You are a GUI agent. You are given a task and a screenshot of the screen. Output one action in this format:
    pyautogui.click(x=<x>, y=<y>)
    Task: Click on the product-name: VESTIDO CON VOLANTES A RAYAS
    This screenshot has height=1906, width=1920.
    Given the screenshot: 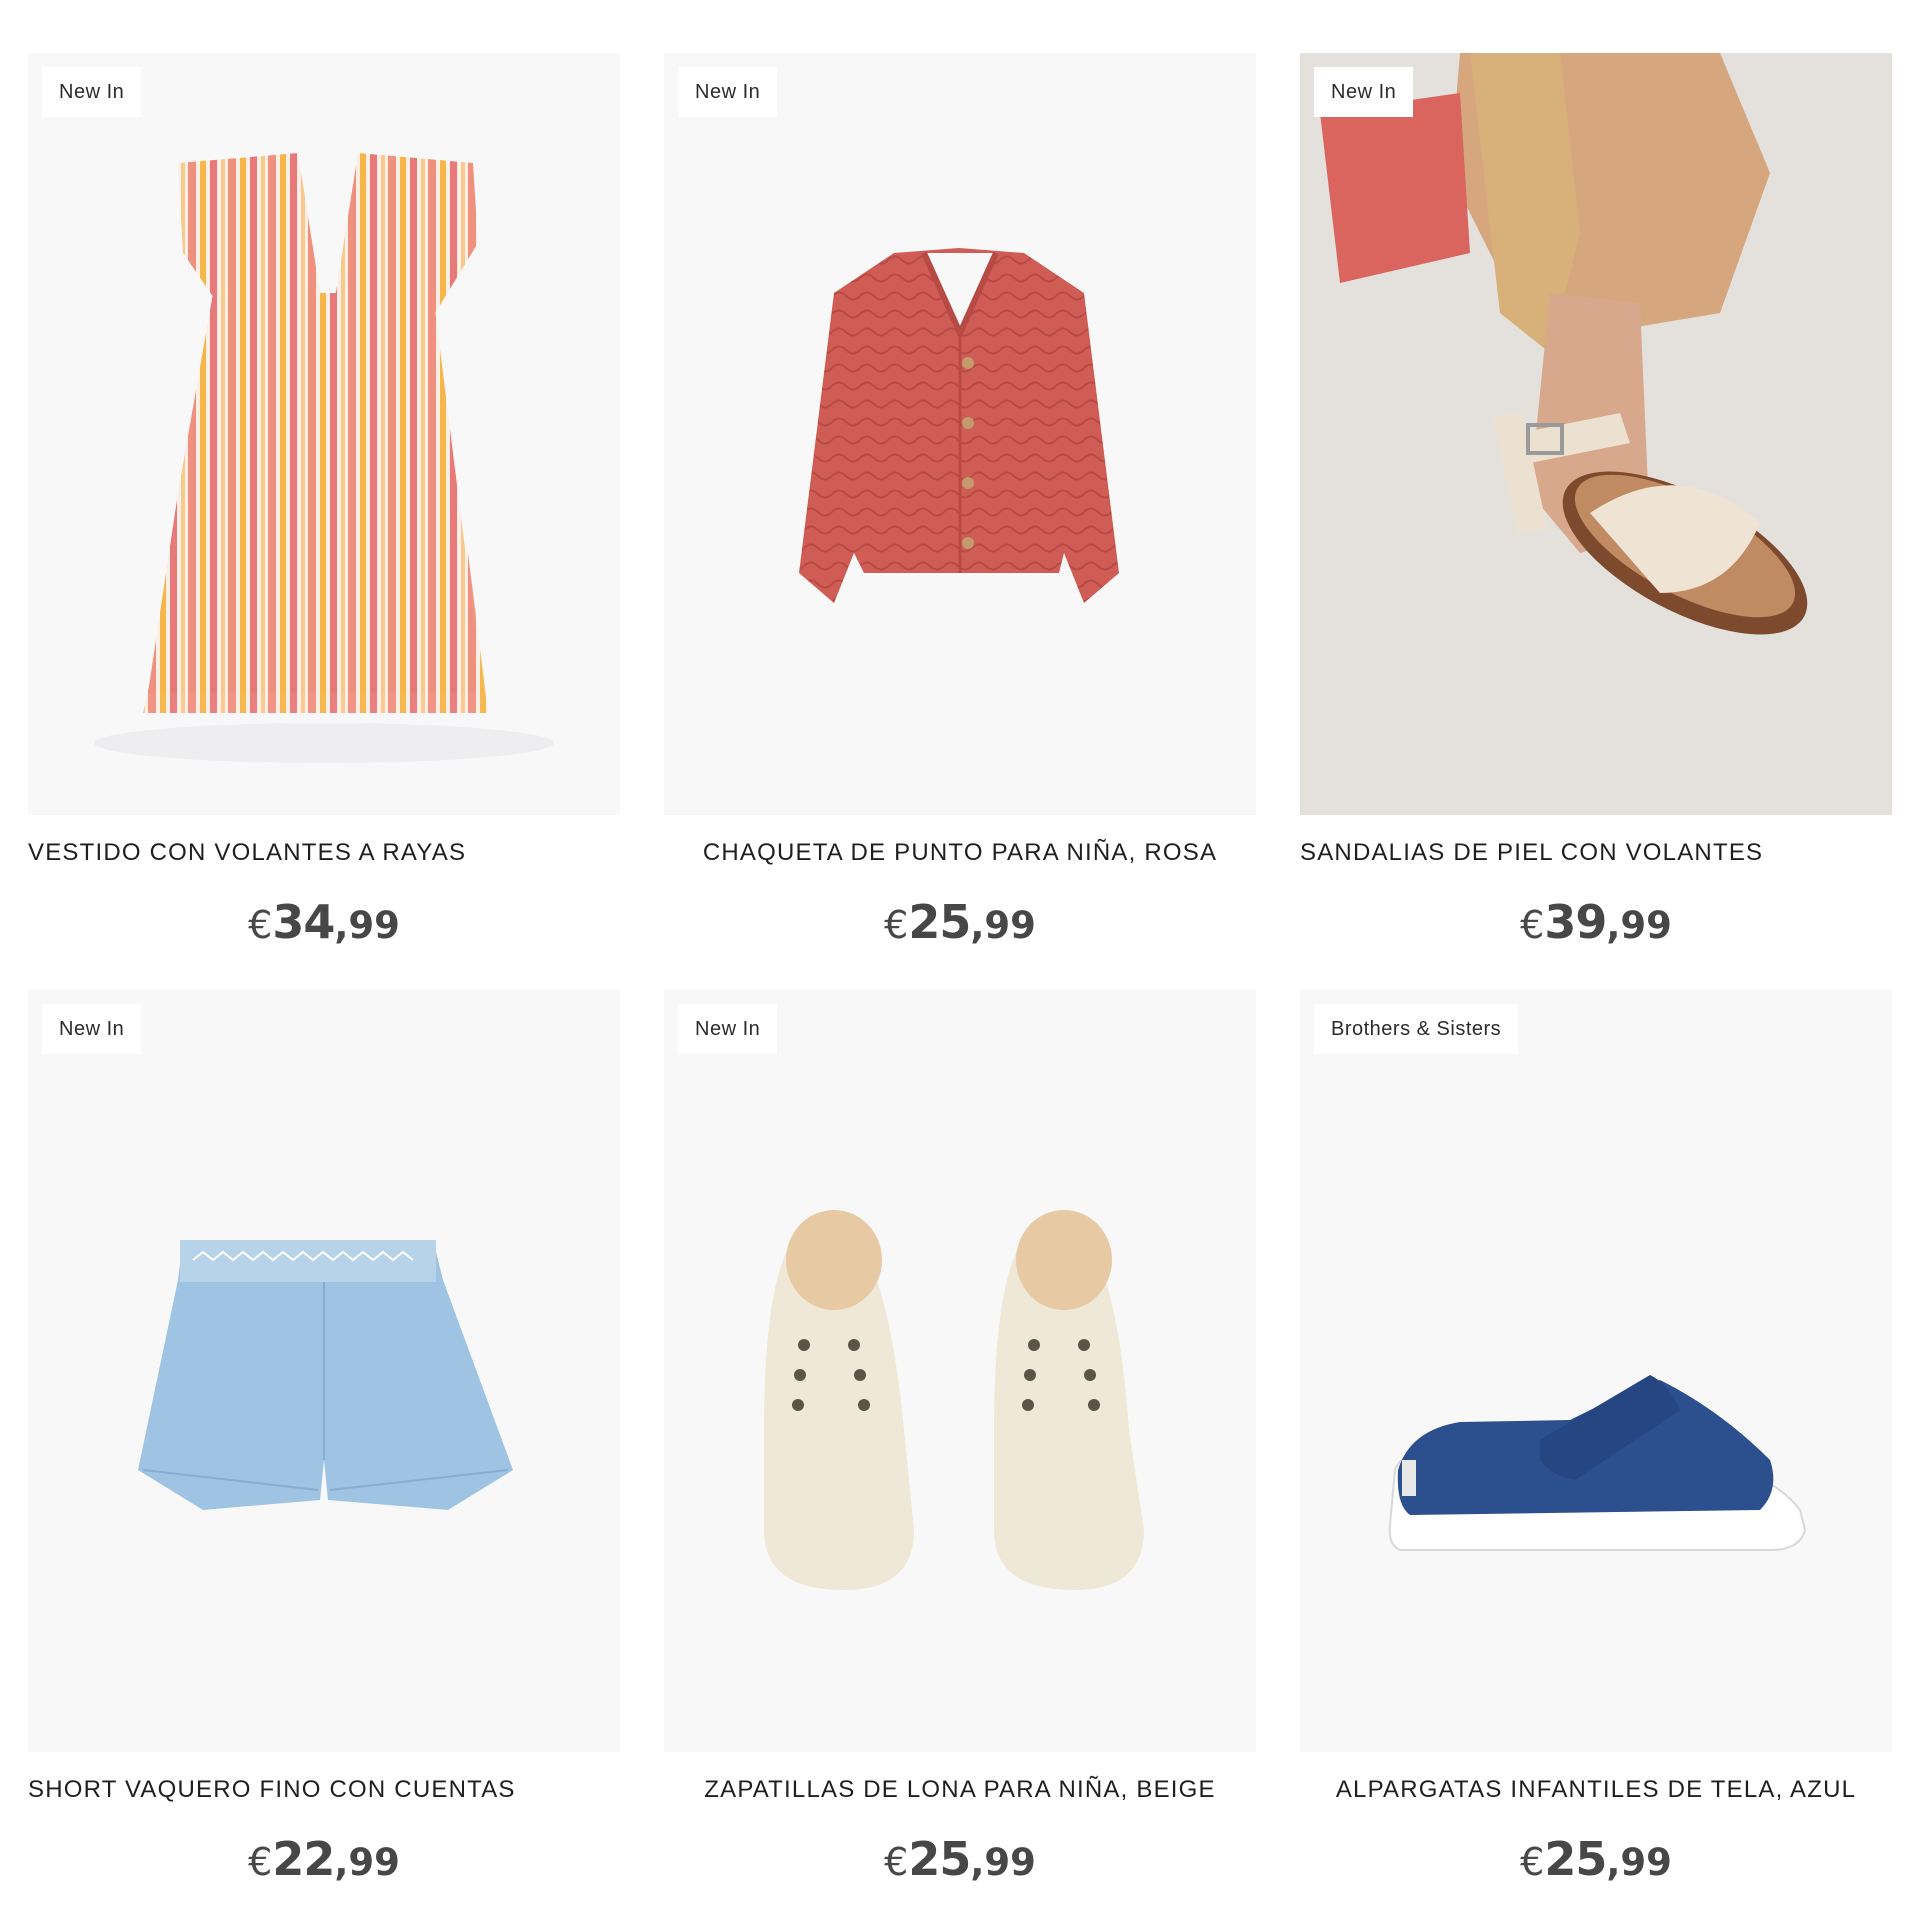 What is the action you would take?
    pyautogui.click(x=324, y=853)
    